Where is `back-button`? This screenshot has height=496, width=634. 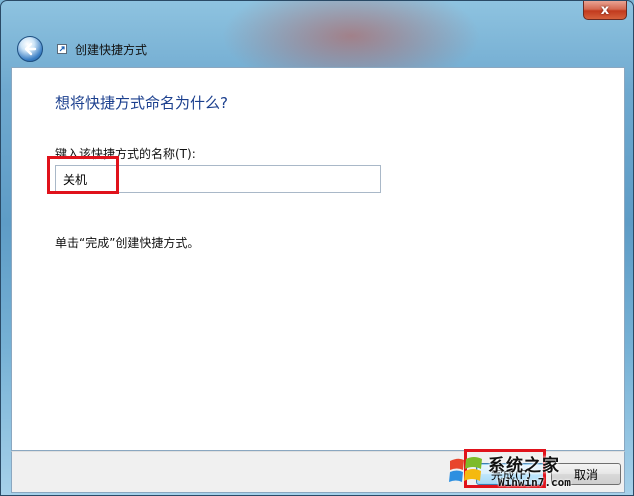 back-button is located at coordinates (30, 49).